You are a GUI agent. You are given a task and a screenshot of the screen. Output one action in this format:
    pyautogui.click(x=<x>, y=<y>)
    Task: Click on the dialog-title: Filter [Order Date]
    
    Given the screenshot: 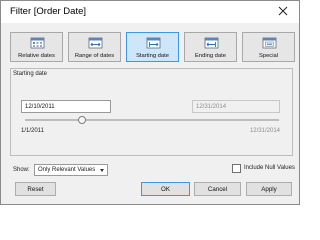 What is the action you would take?
    pyautogui.click(x=48, y=11)
    